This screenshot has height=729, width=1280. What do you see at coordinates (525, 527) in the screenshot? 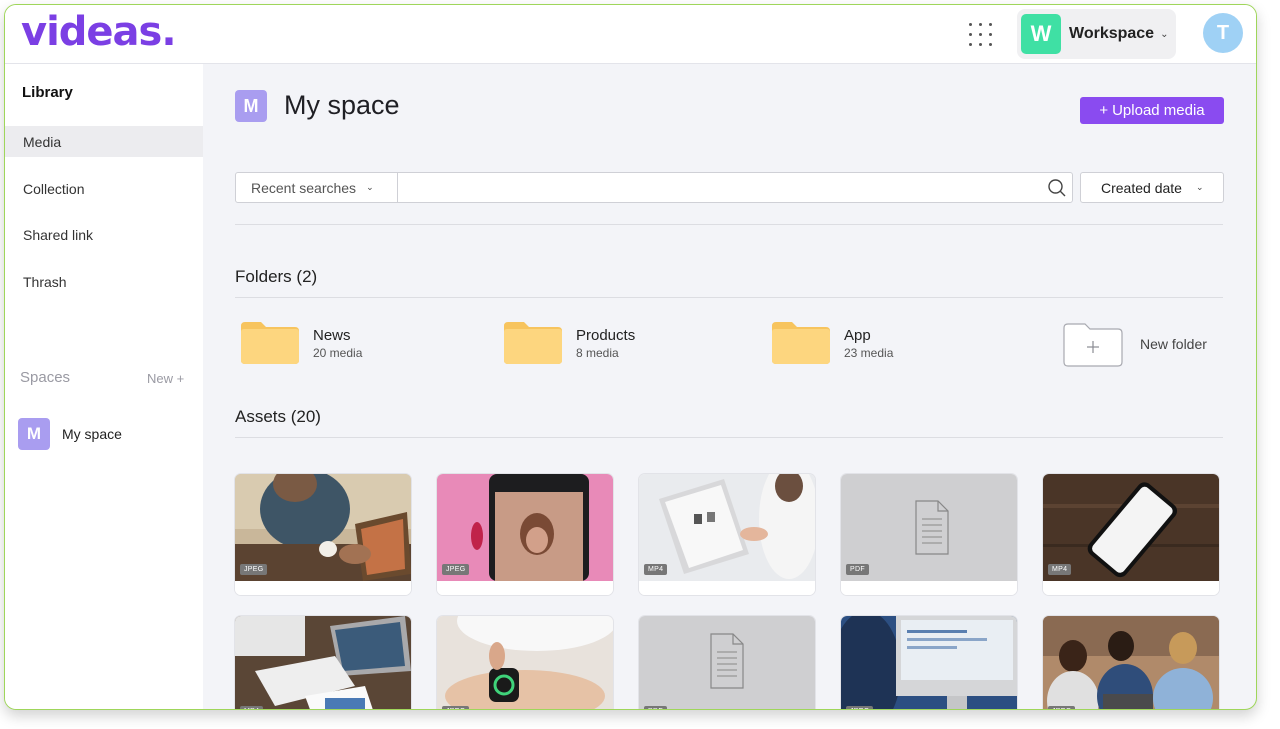
I see `asset-thumbnail-phone-pink: JPEG` at bounding box center [525, 527].